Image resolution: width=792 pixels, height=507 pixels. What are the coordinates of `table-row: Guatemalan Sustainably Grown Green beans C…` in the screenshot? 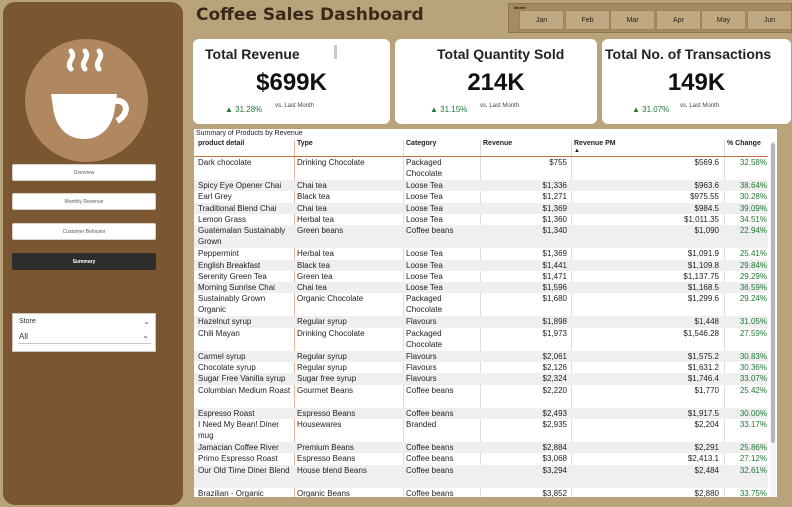 It's located at (481, 237).